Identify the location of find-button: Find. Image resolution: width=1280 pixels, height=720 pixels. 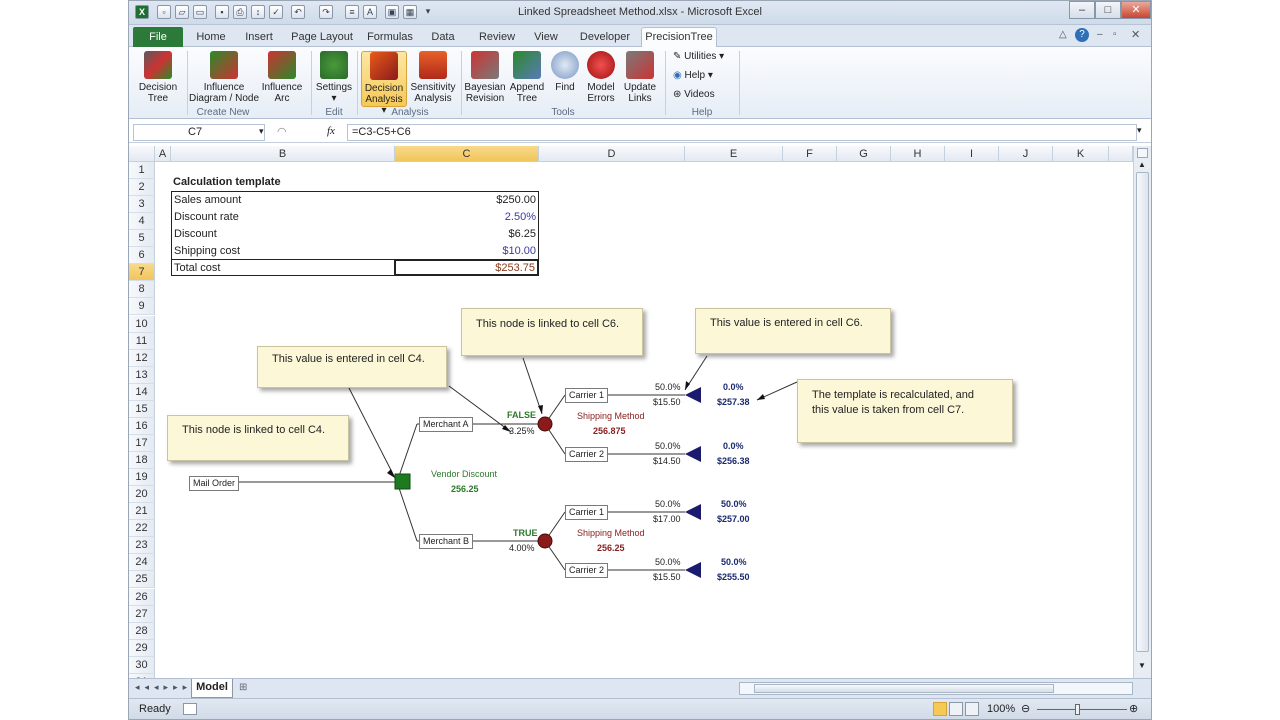
(565, 72).